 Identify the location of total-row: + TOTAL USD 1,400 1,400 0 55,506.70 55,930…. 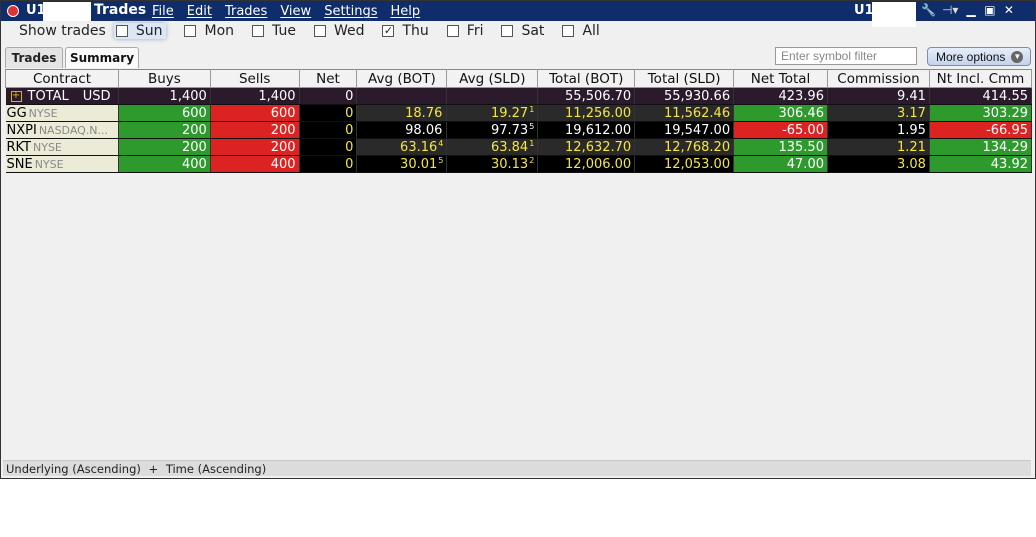
(519, 96).